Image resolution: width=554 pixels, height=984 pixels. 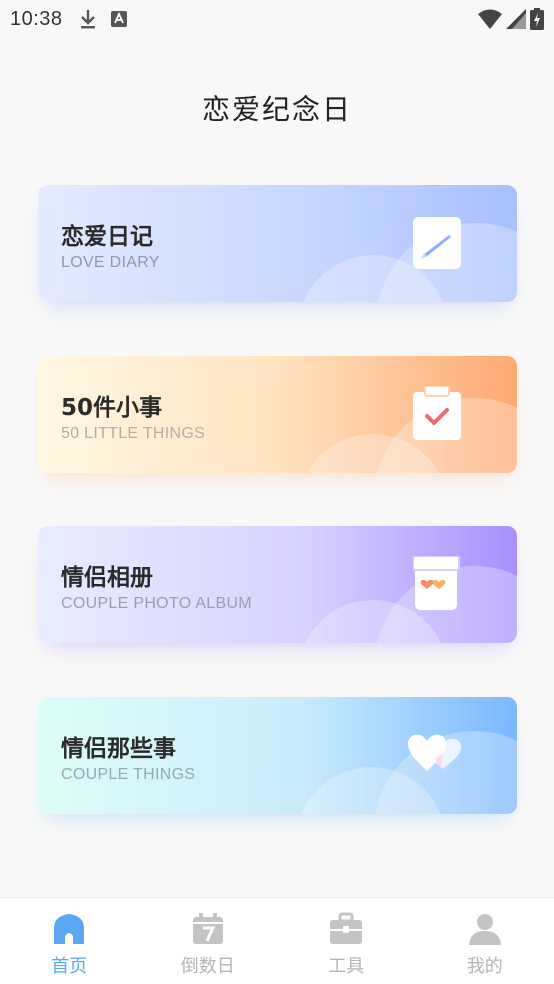 What do you see at coordinates (516, 19) in the screenshot?
I see `signal-icon` at bounding box center [516, 19].